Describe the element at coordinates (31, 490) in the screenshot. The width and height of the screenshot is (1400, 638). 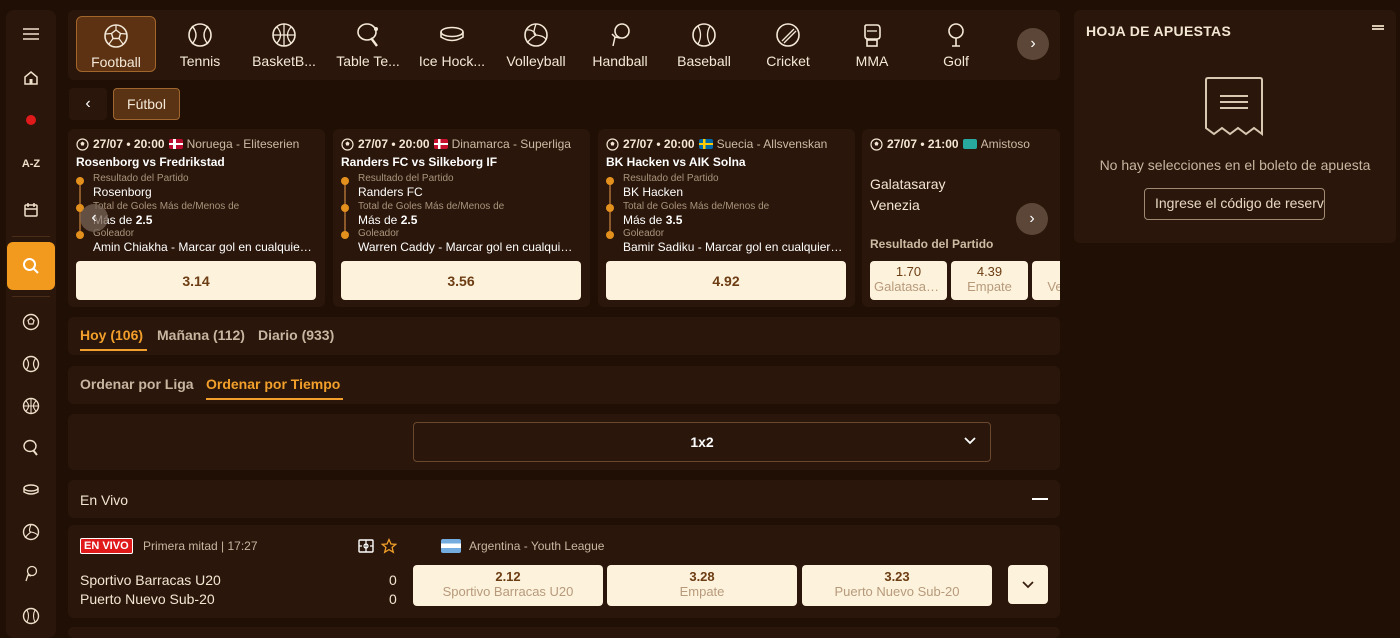
I see `rail-ice-hockey-icon` at that location.